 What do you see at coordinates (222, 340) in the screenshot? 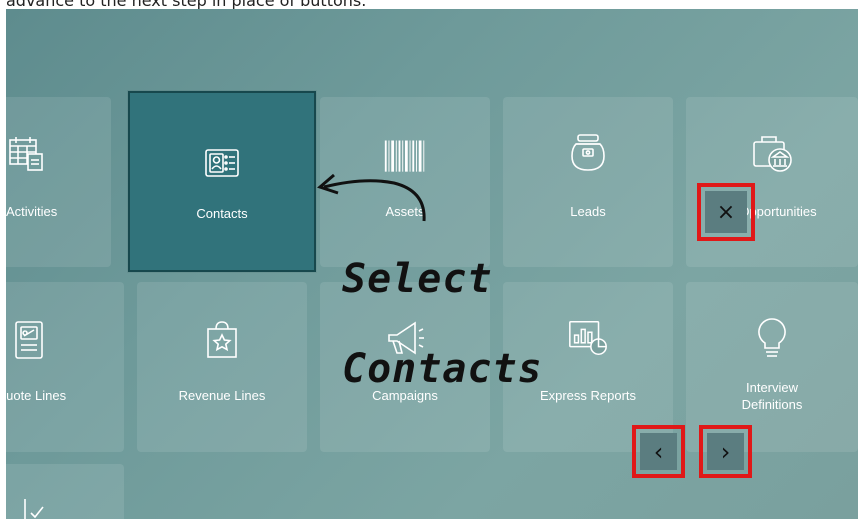
I see `shopping-bag-star-icon` at bounding box center [222, 340].